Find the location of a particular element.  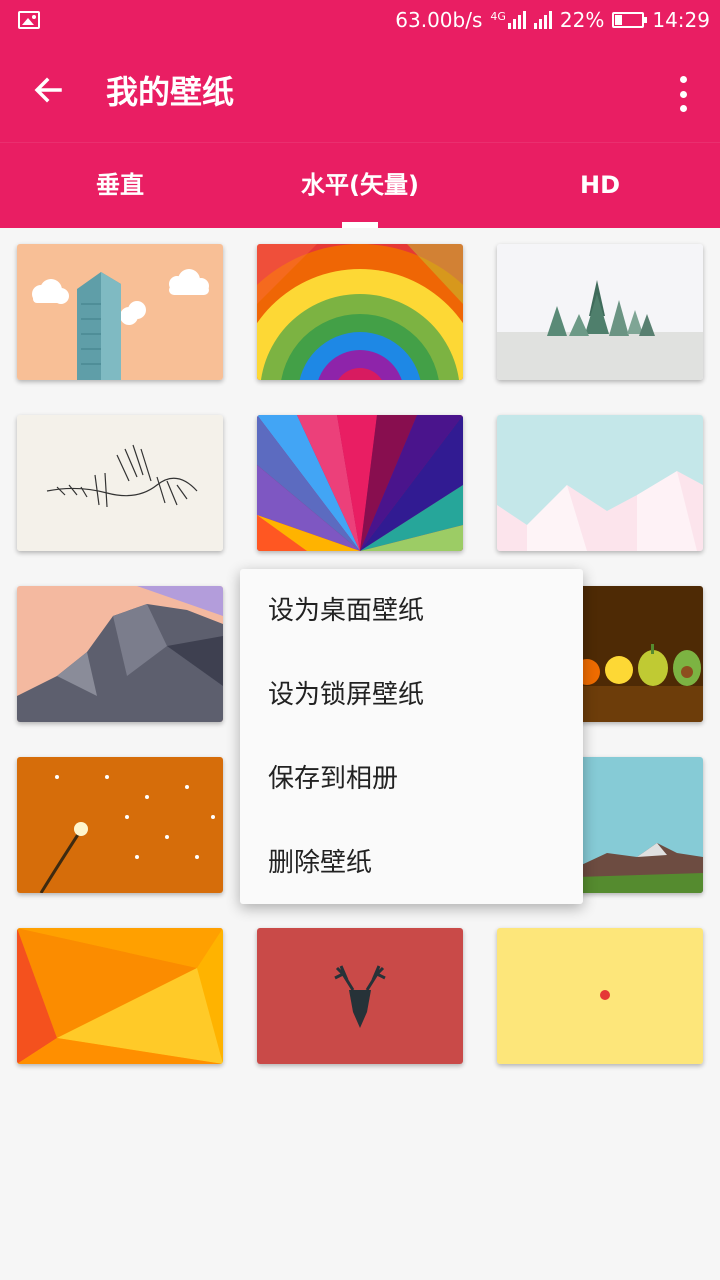

status-right: 63.00b/s 4G 22% 14:29 is located at coordinates (552, 20).